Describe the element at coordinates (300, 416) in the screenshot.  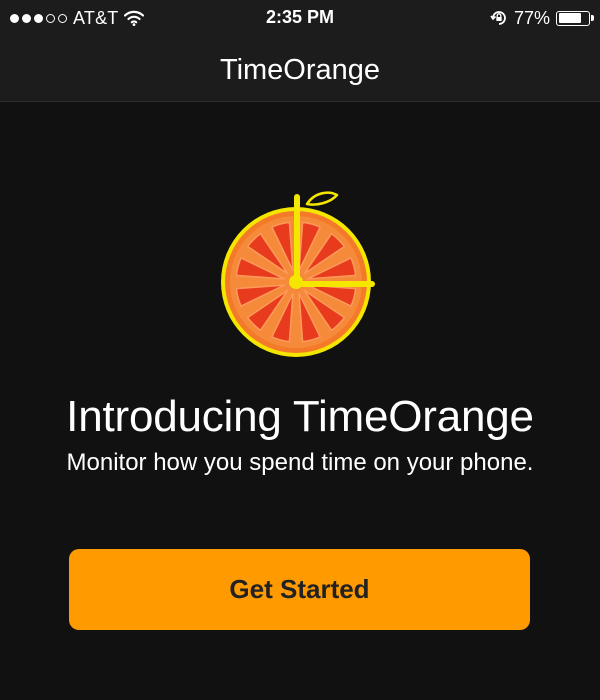
I see `headline: Introducing TimeOrange` at that location.